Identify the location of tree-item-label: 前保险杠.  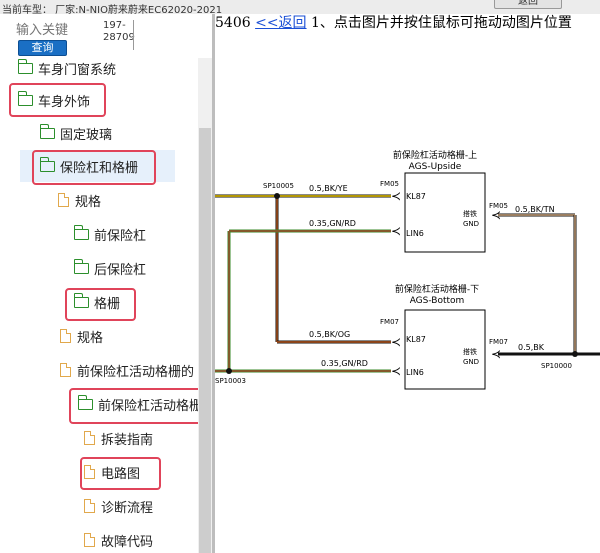
(120, 236).